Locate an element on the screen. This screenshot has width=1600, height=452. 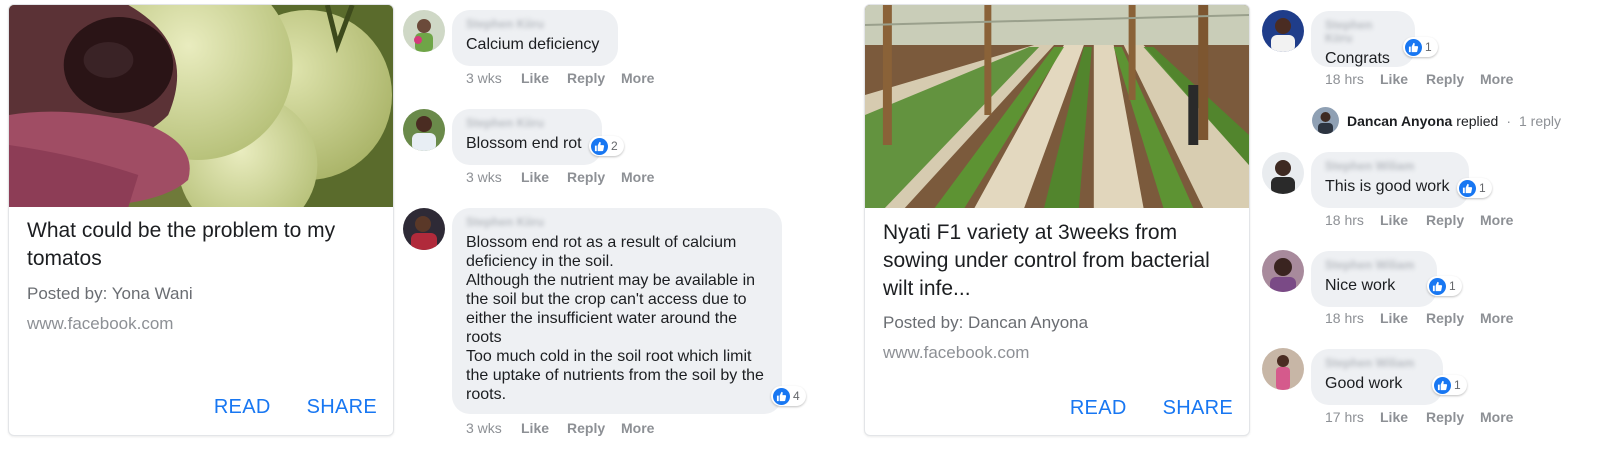
comment-text: Good work is located at coordinates (1364, 383).